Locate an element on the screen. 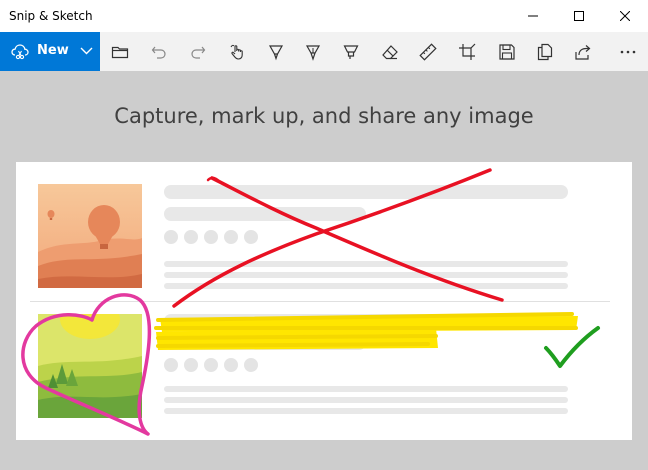 Image resolution: width=648 pixels, height=470 pixels. toolbar: New is located at coordinates (324, 51).